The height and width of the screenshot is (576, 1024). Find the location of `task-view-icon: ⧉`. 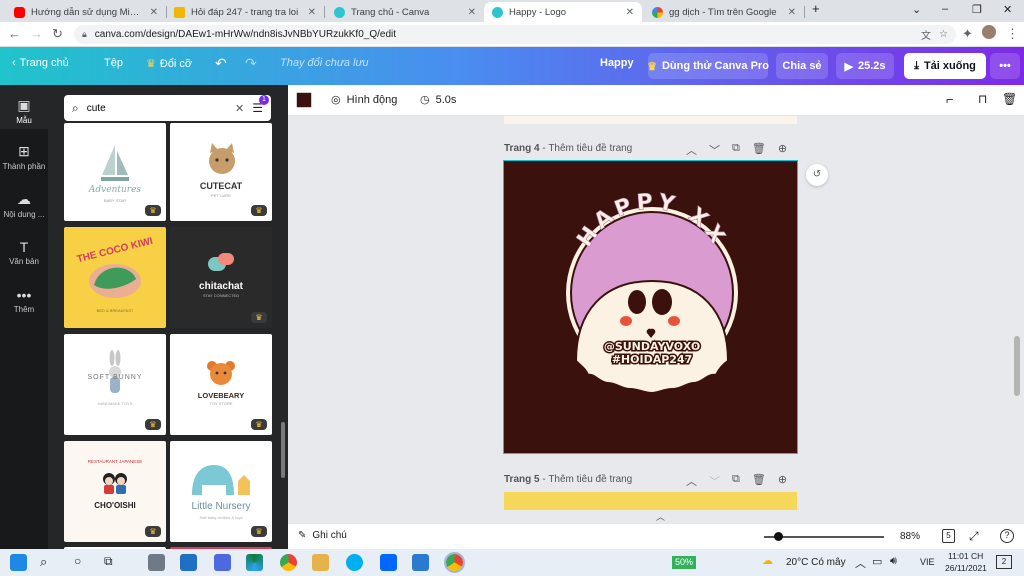

task-view-icon: ⧉ is located at coordinates (108, 561).